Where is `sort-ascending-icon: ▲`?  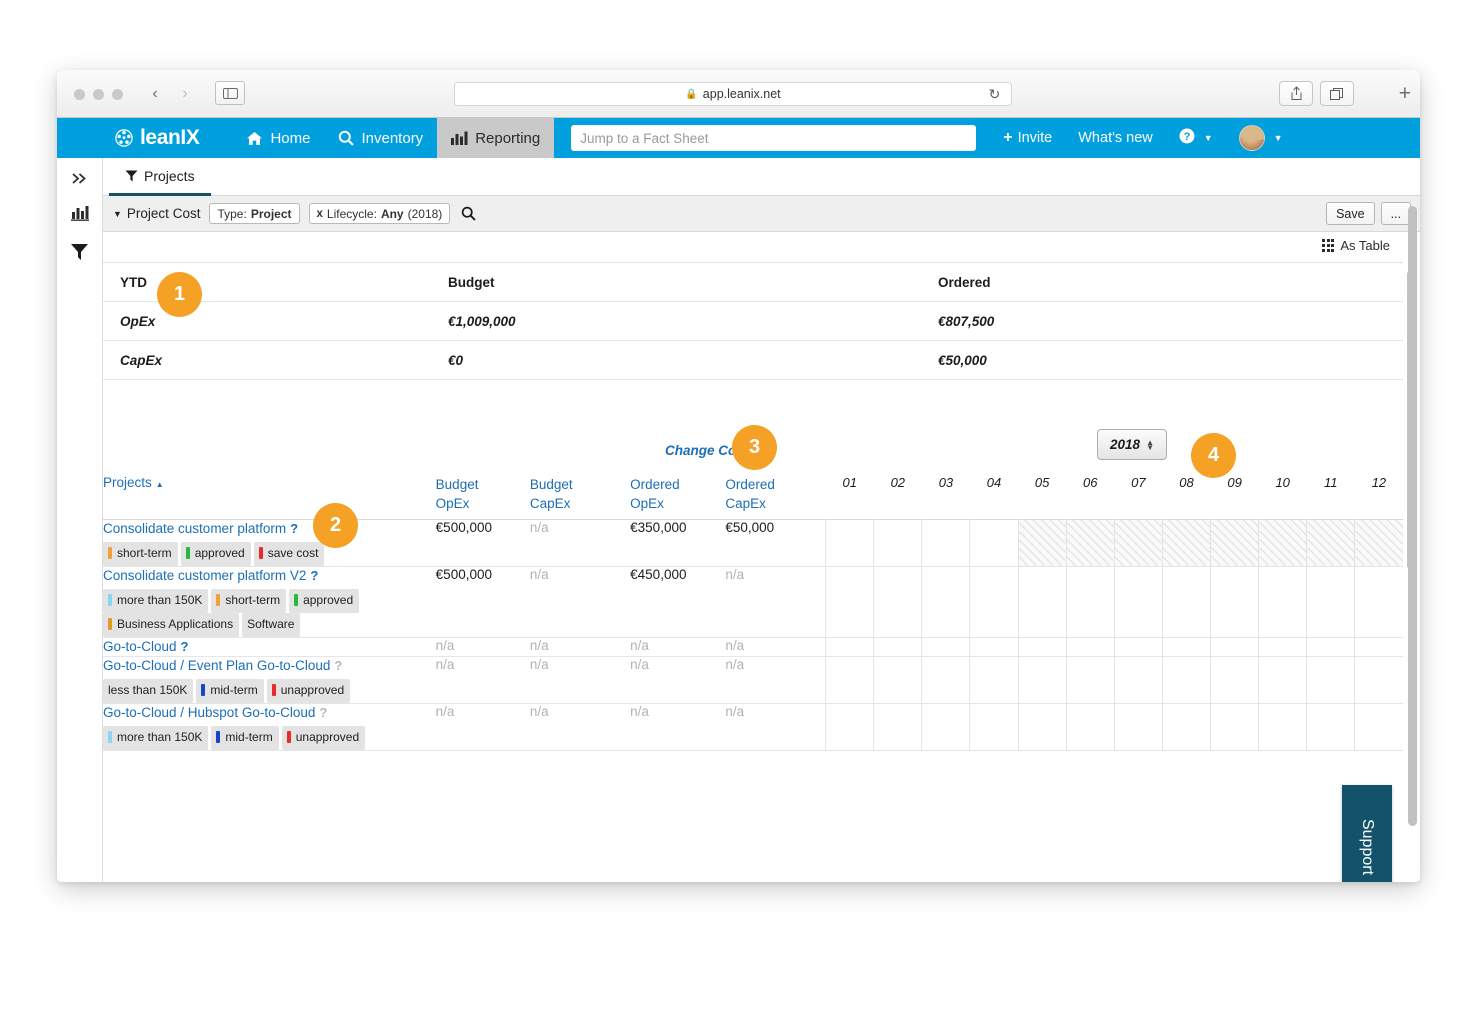 sort-ascending-icon: ▲ is located at coordinates (159, 484).